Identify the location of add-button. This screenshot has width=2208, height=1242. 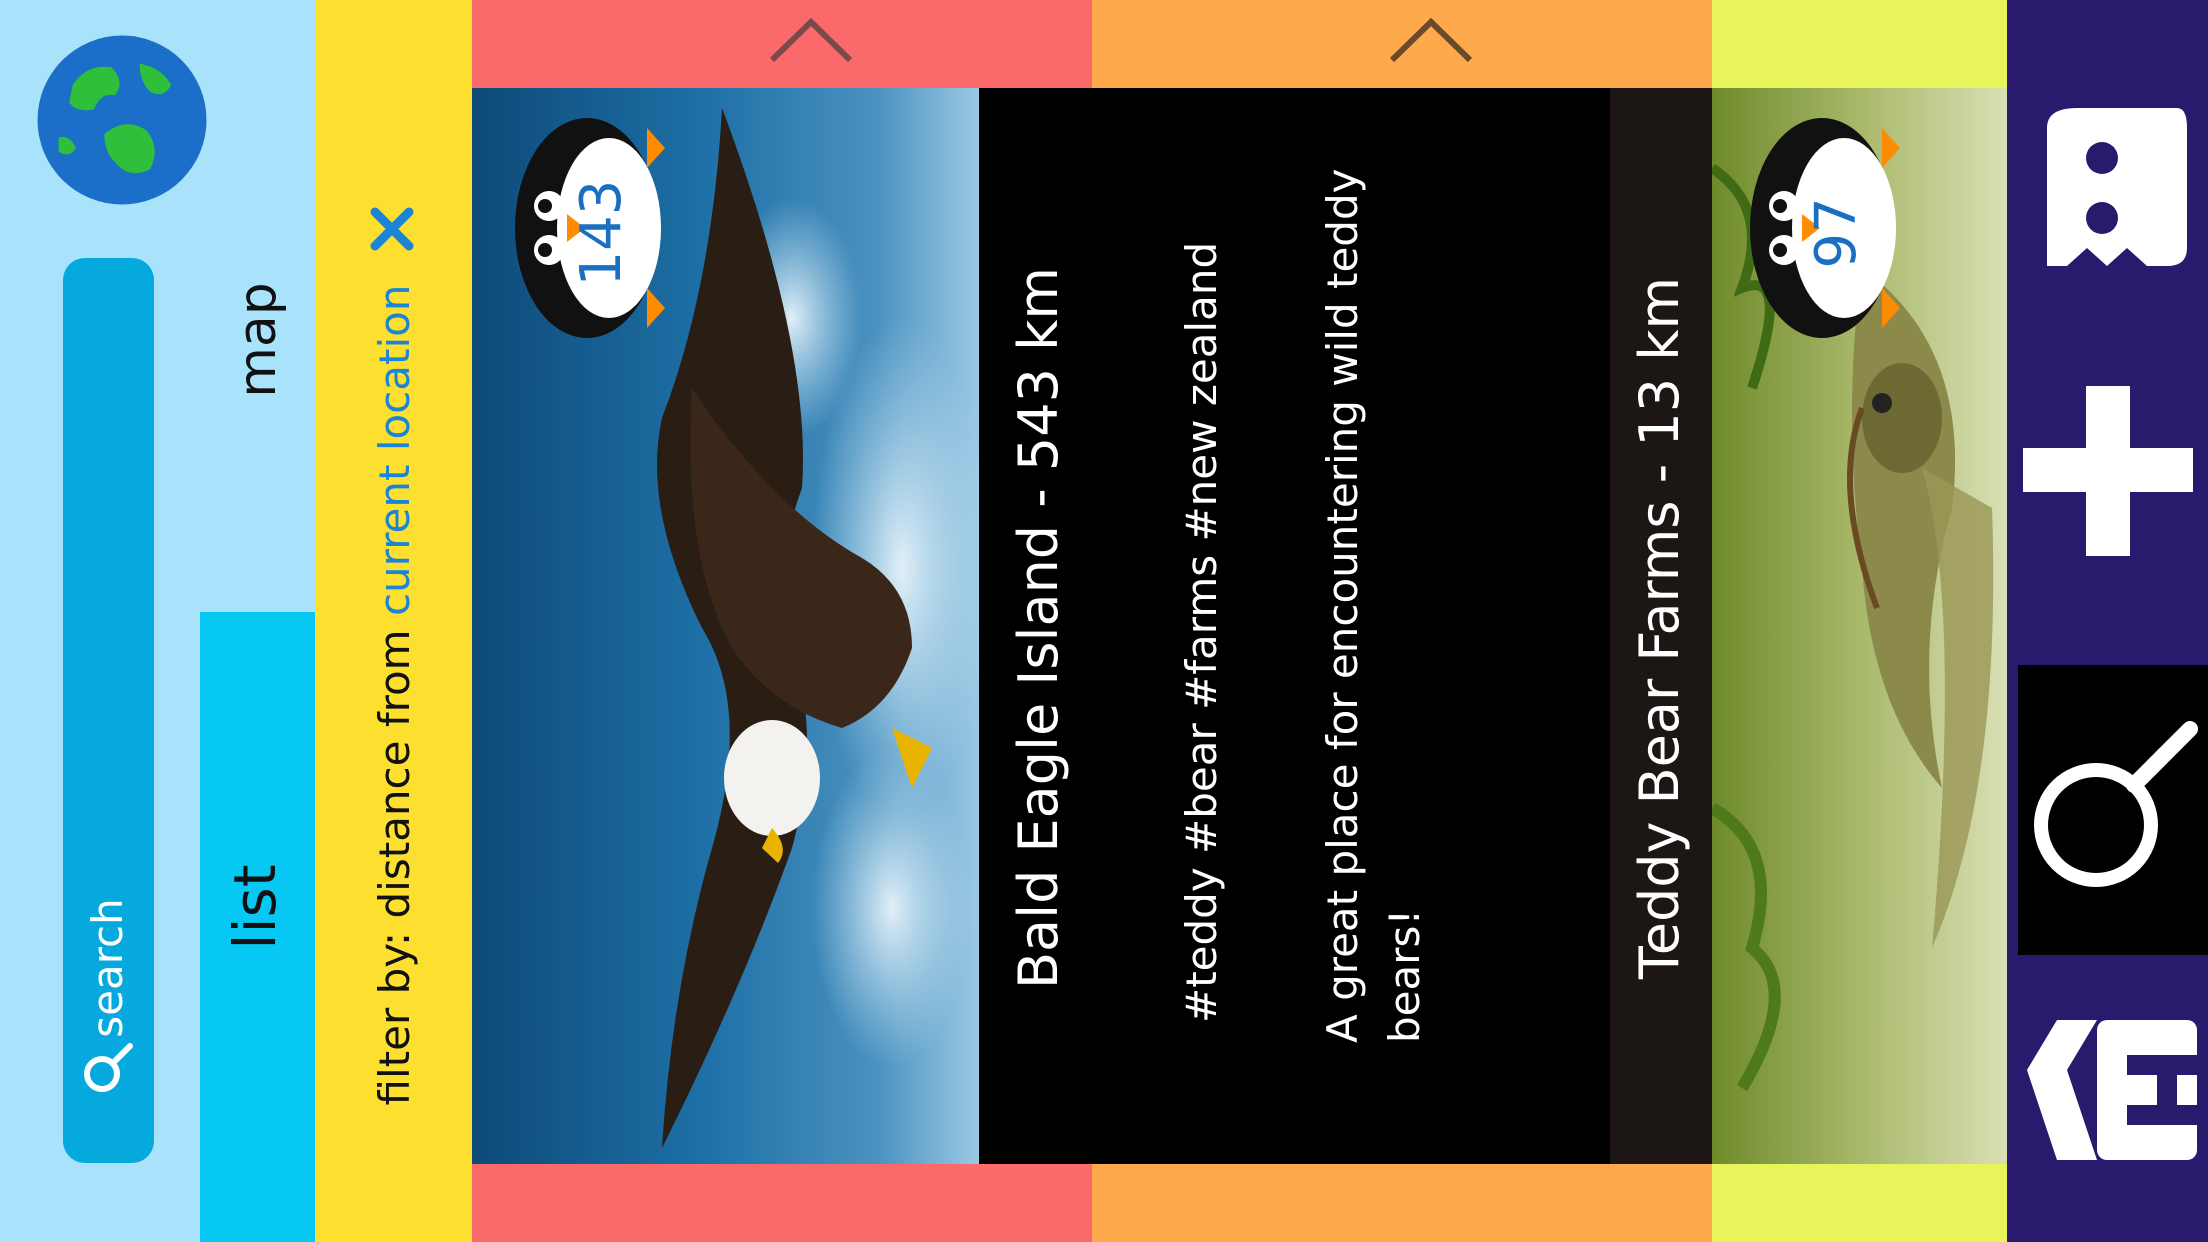
(2107, 470).